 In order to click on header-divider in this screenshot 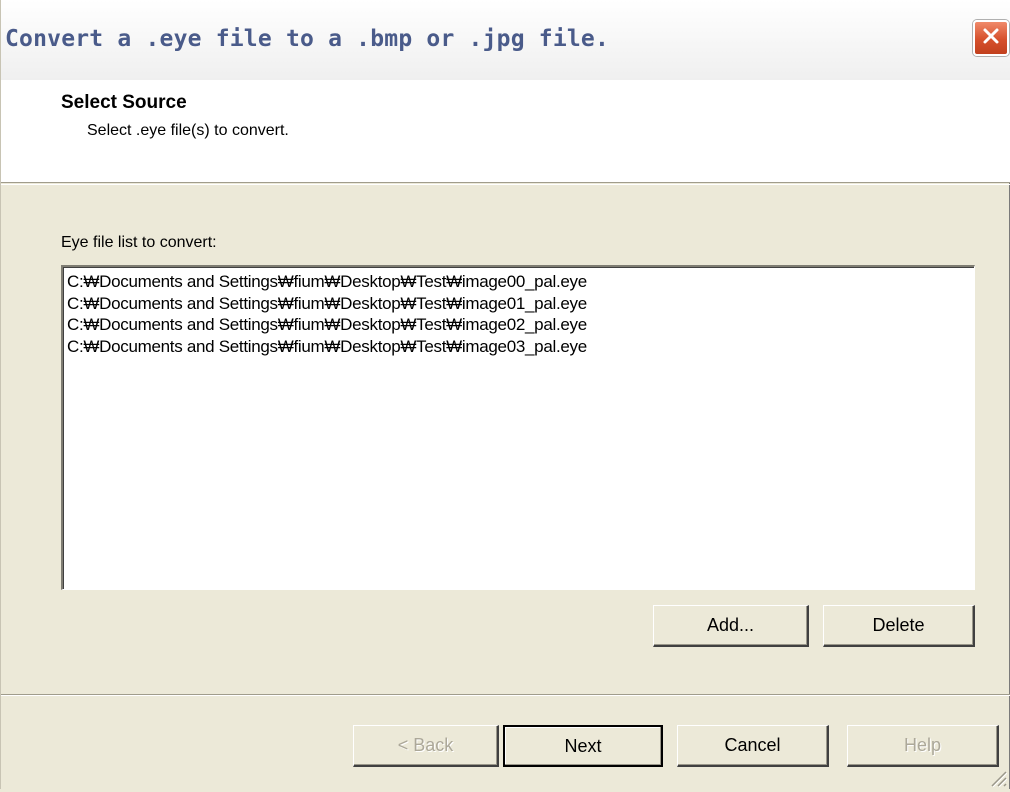, I will do `click(505, 184)`.